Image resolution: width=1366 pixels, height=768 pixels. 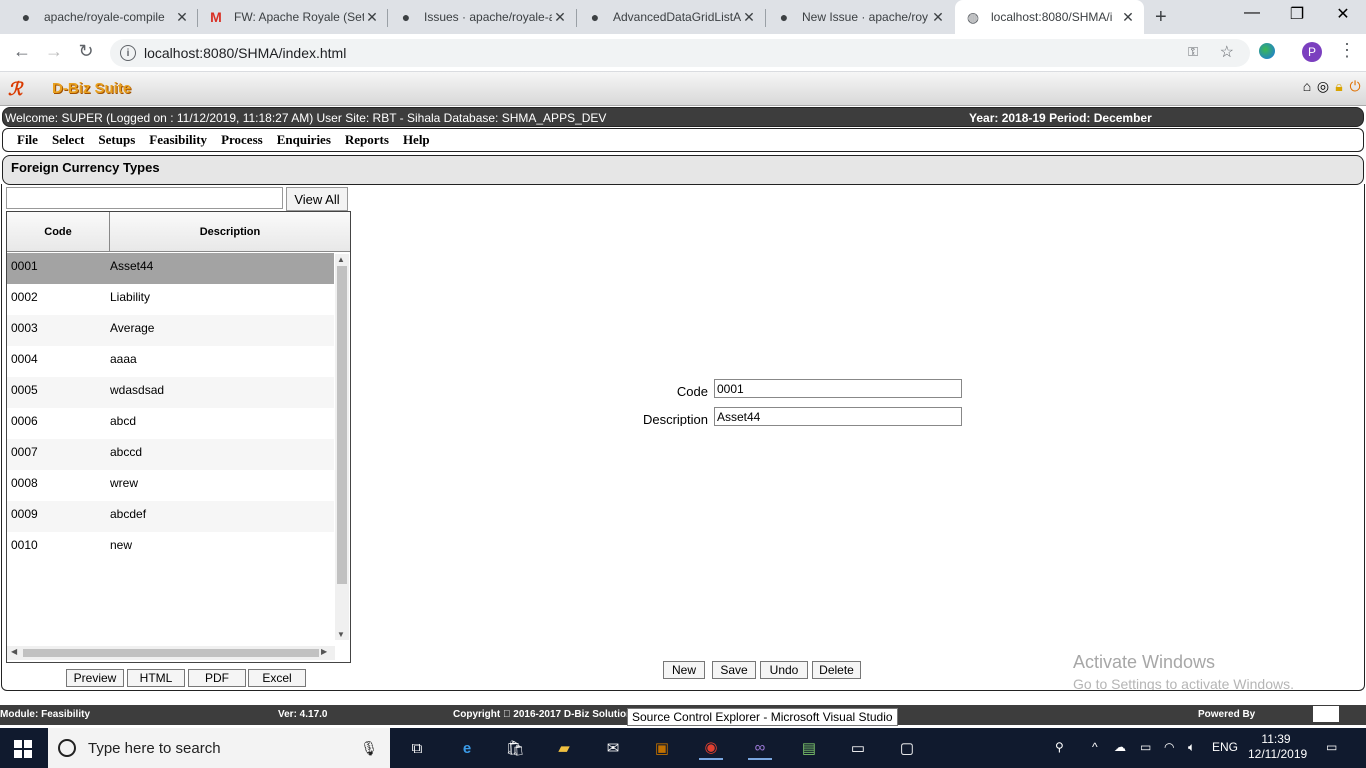 I want to click on people-icon: ⚲, so click(x=1059, y=747).